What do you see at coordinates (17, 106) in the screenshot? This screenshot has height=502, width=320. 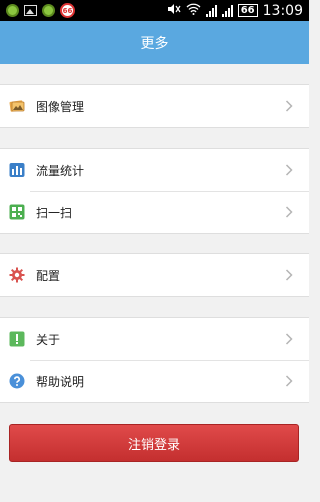 I see `image-manage-icon` at bounding box center [17, 106].